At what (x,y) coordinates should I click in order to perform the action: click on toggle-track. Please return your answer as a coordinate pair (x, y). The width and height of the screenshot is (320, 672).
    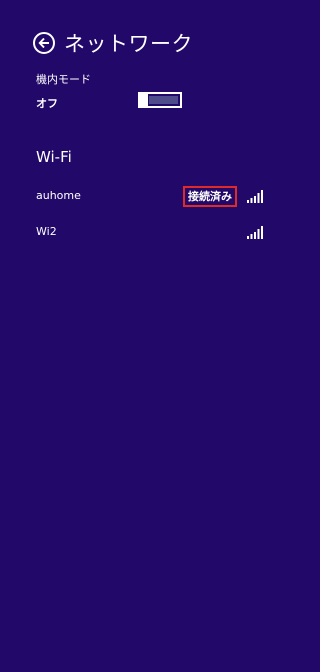
    Looking at the image, I should click on (163, 100).